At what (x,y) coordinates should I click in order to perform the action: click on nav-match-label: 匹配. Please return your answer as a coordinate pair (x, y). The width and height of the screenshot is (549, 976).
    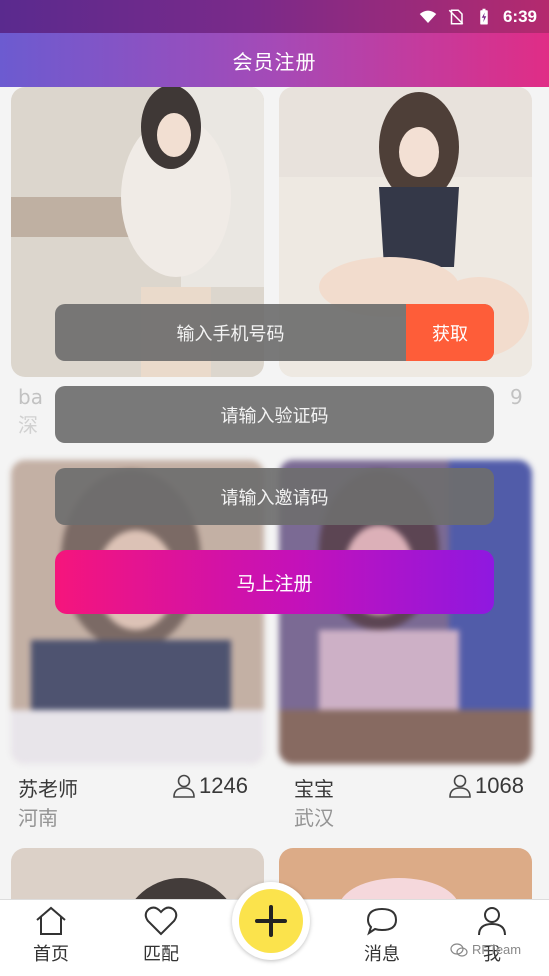
    Looking at the image, I should click on (161, 954).